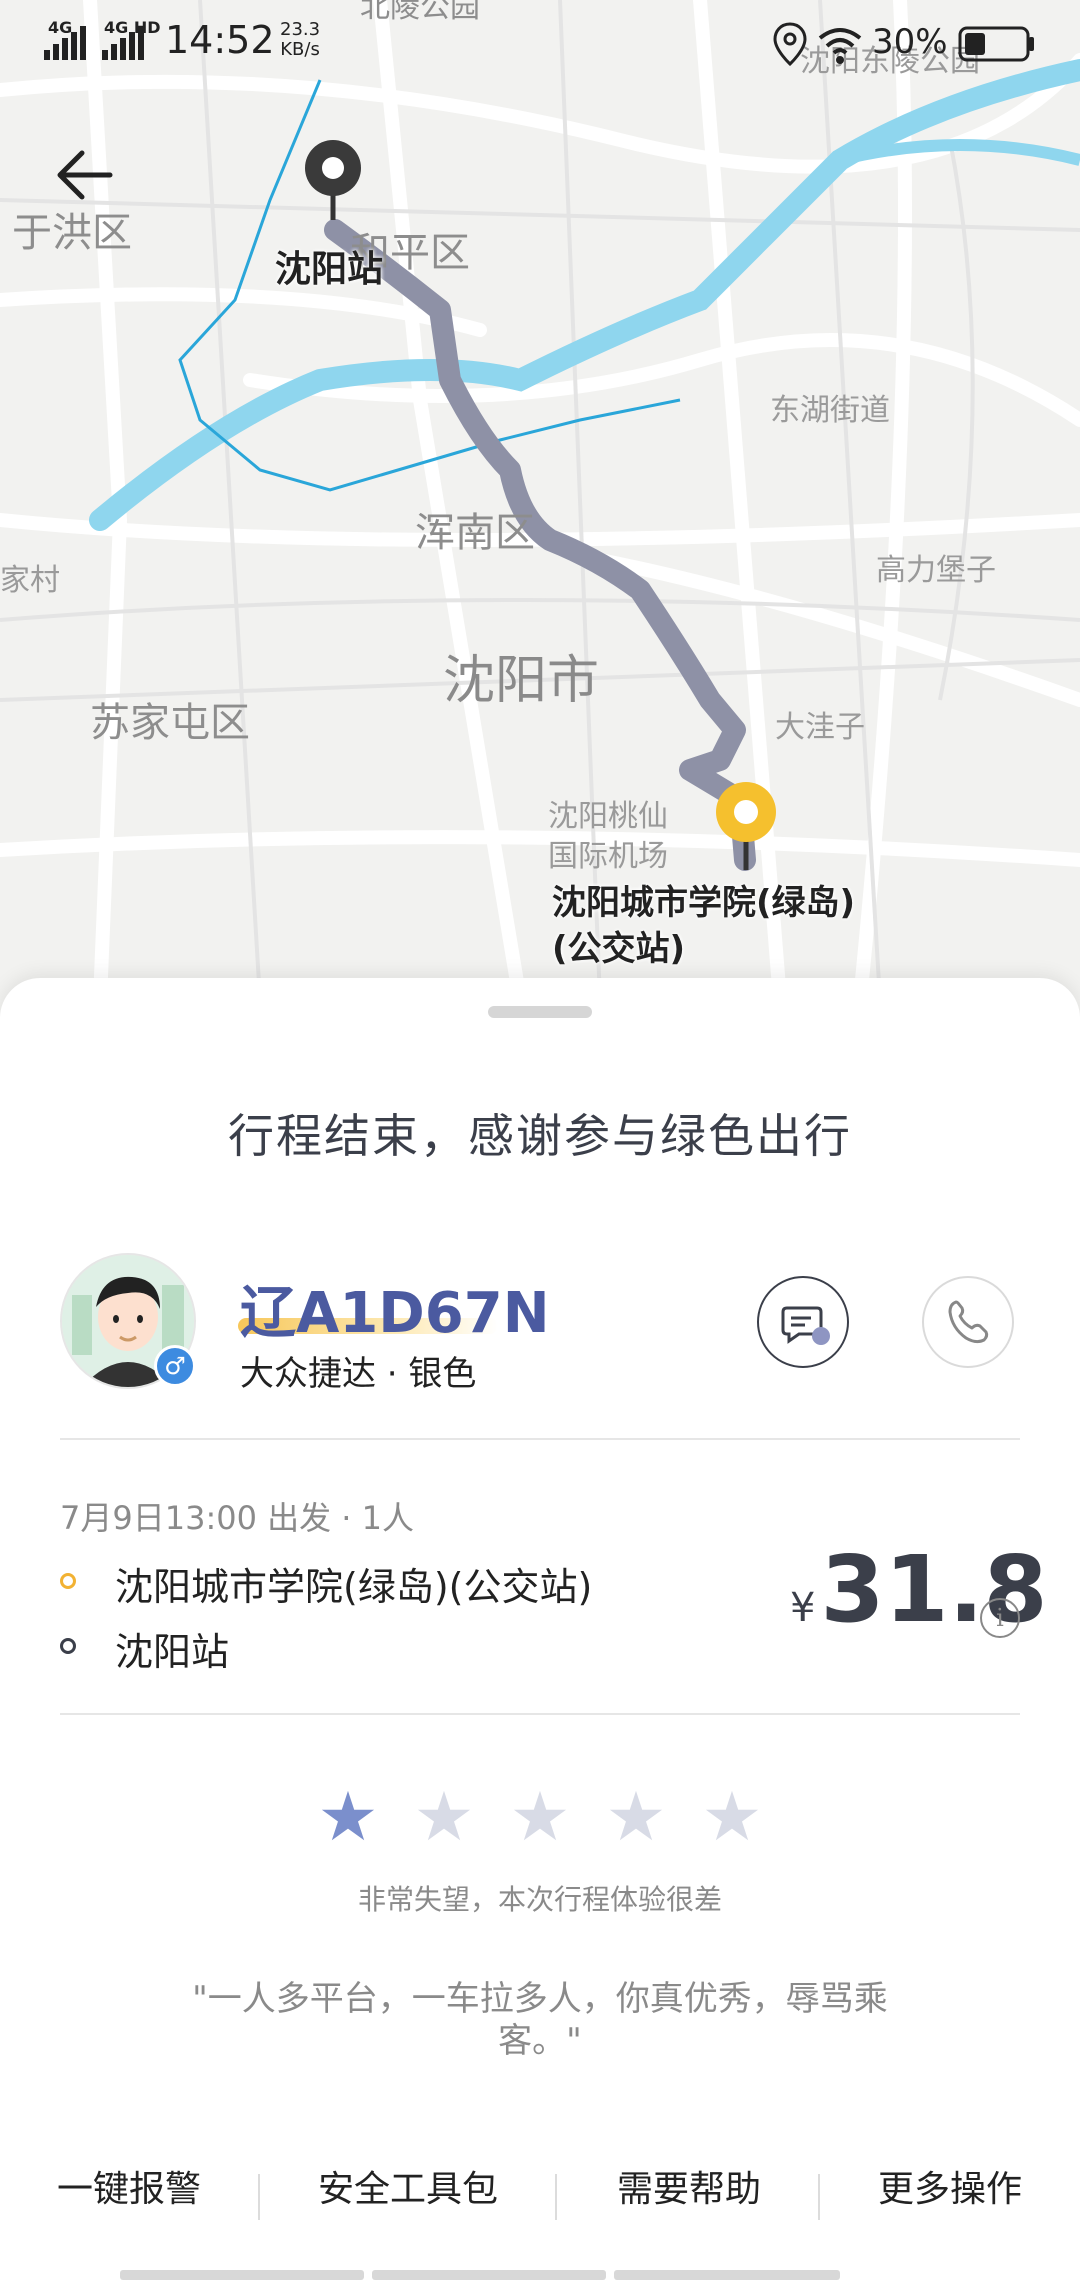 Image resolution: width=1080 pixels, height=2280 pixels. What do you see at coordinates (530, 2275) in the screenshot?
I see `bottom-indicator` at bounding box center [530, 2275].